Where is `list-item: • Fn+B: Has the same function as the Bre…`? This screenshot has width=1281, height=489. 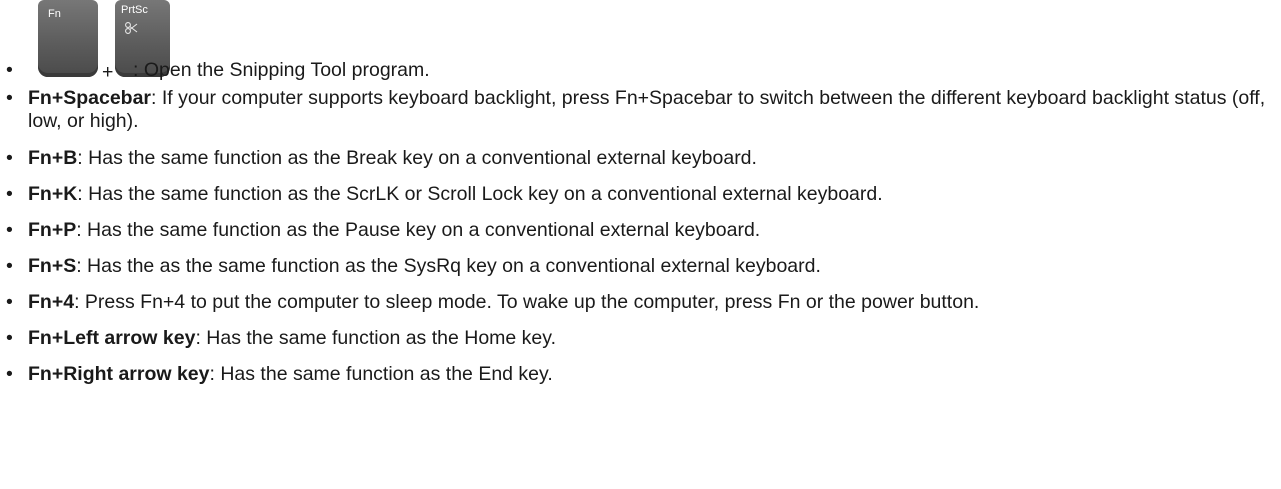 list-item: • Fn+B: Has the same function as the Bre… is located at coordinates (640, 158).